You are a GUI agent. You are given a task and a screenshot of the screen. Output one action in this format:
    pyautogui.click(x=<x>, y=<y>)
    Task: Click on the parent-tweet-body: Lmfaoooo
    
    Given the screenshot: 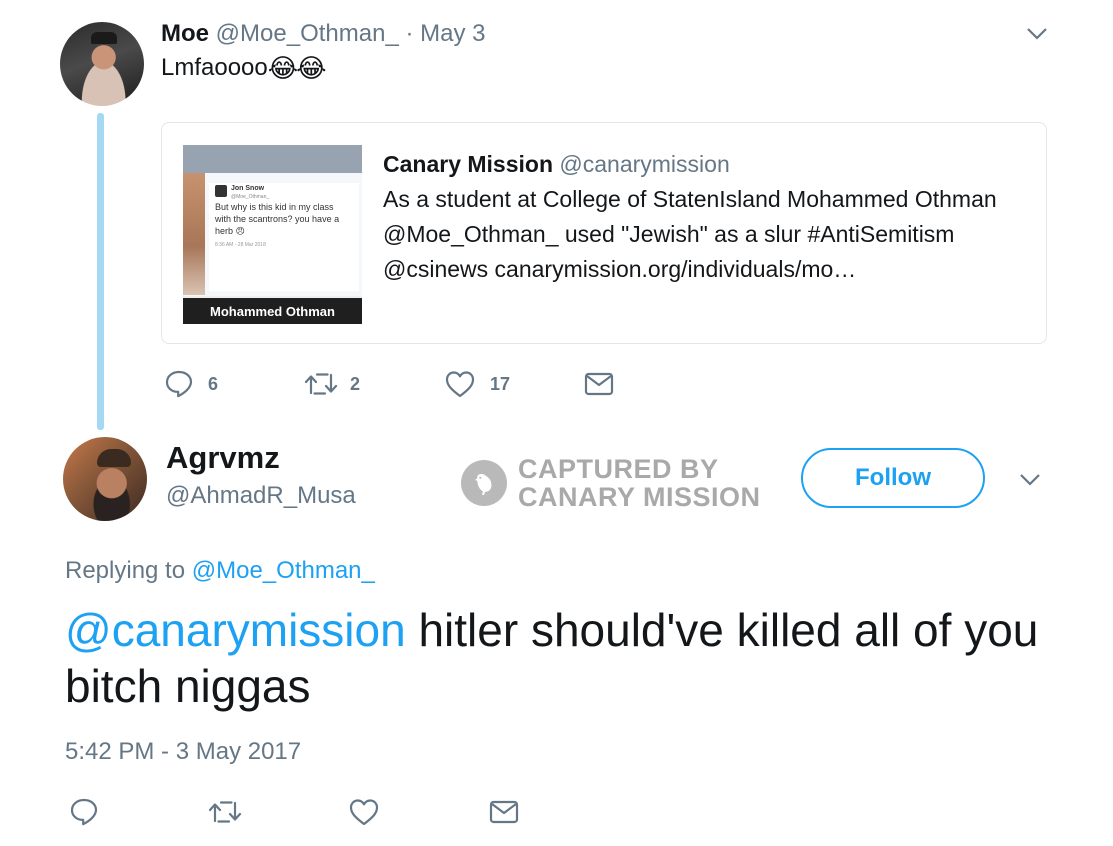 What is the action you would take?
    pyautogui.click(x=214, y=67)
    